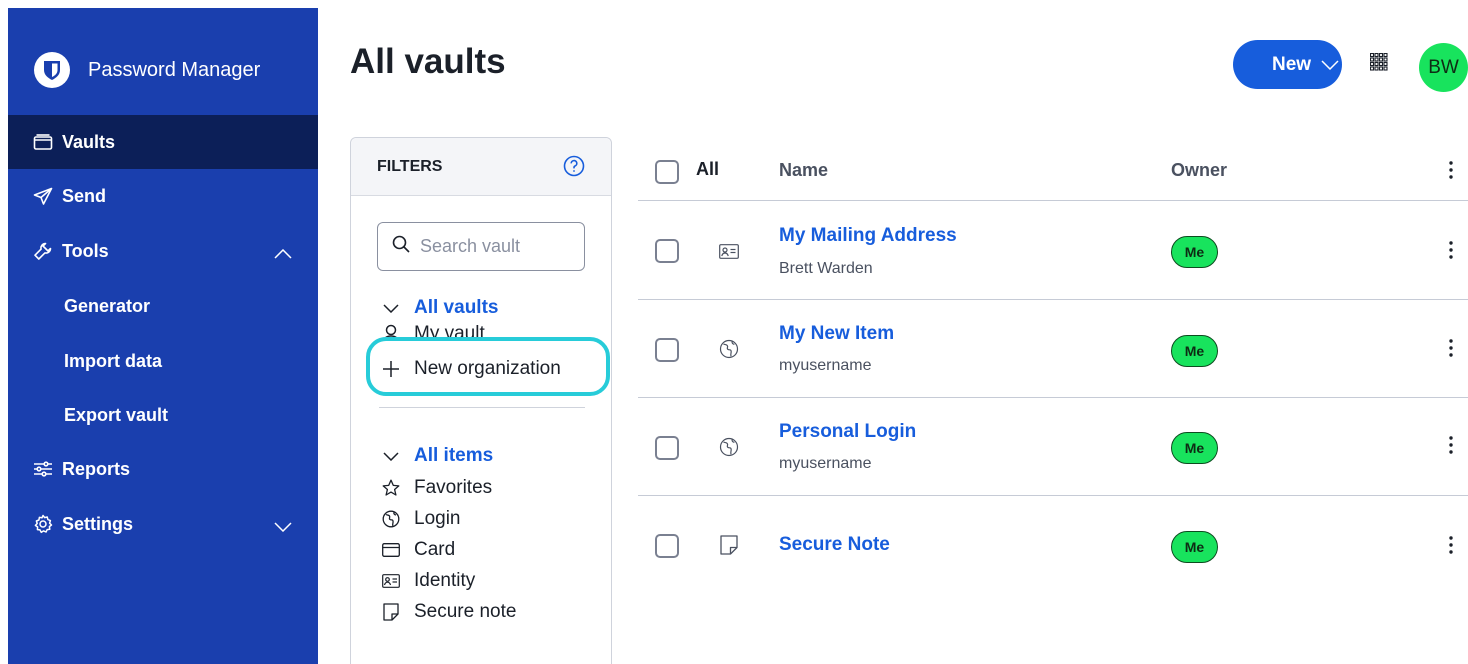  I want to click on new-button-label: New, so click(1292, 64).